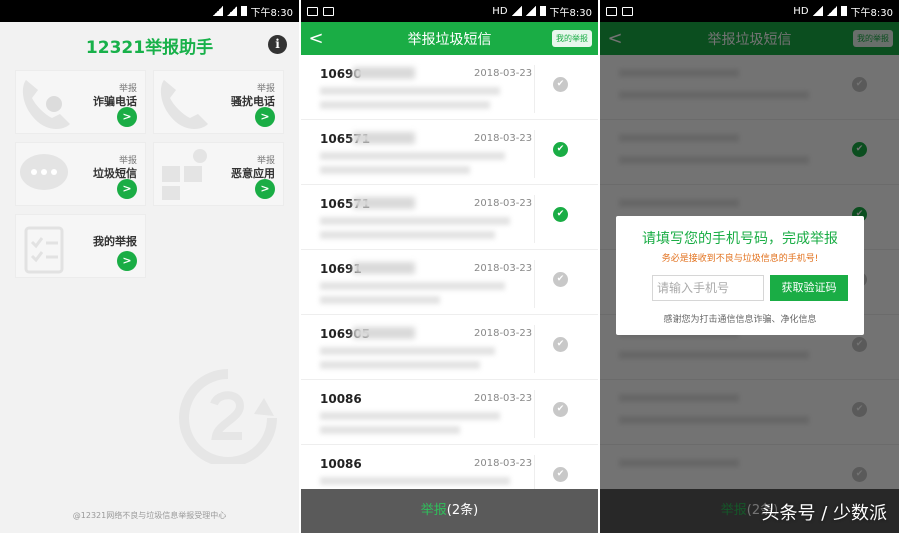 This screenshot has width=899, height=533. Describe the element at coordinates (449, 412) in the screenshot. I see `sms-row: 10086 2018-03-23 ✔` at that location.